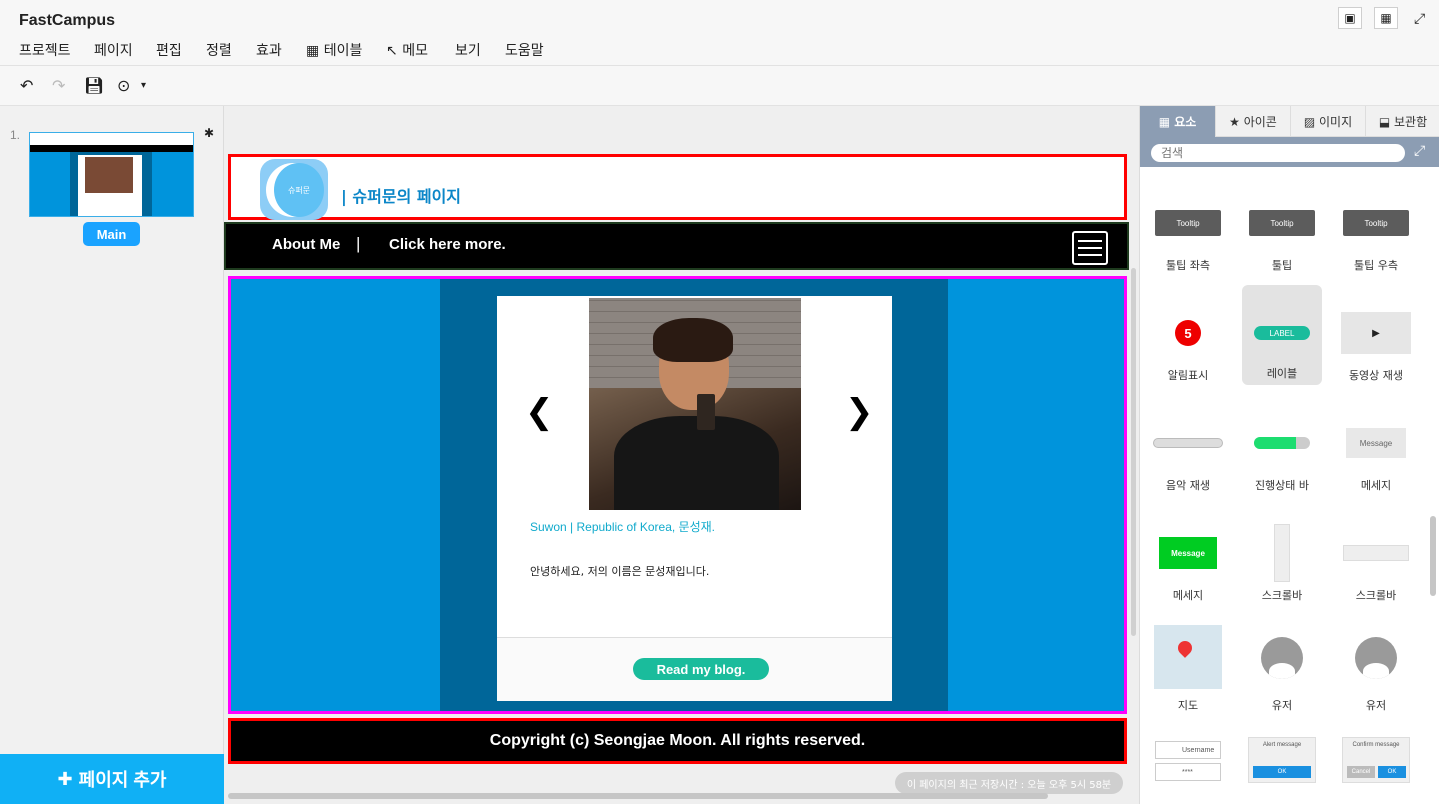  I want to click on element-tooltip-left: Tooltip 툴팁 좌측, so click(1188, 233).